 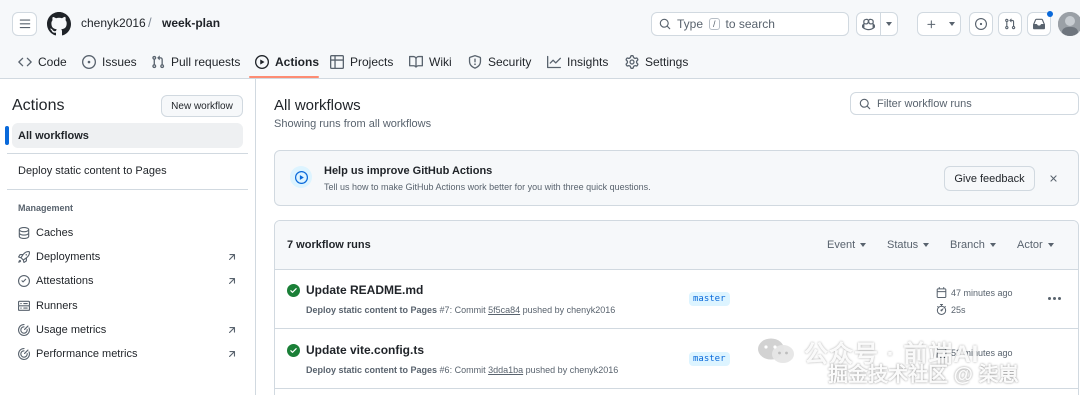 What do you see at coordinates (665, 24) in the screenshot?
I see `search-icon` at bounding box center [665, 24].